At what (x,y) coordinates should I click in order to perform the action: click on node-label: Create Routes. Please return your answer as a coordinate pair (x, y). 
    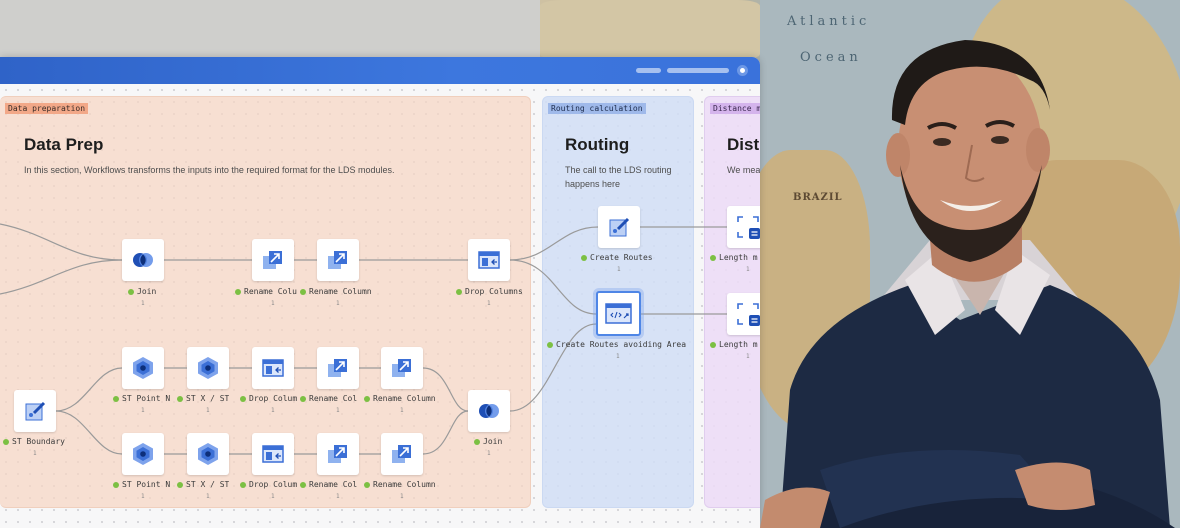
    Looking at the image, I should click on (617, 257).